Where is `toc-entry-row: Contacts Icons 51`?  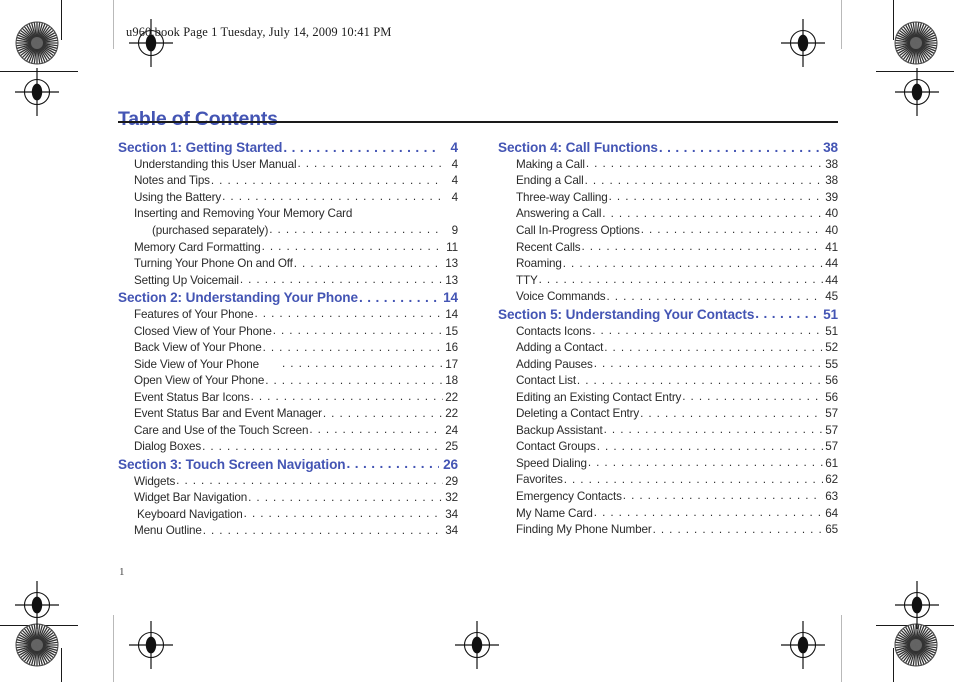
toc-entry-row: Contacts Icons 51 is located at coordinates (668, 333).